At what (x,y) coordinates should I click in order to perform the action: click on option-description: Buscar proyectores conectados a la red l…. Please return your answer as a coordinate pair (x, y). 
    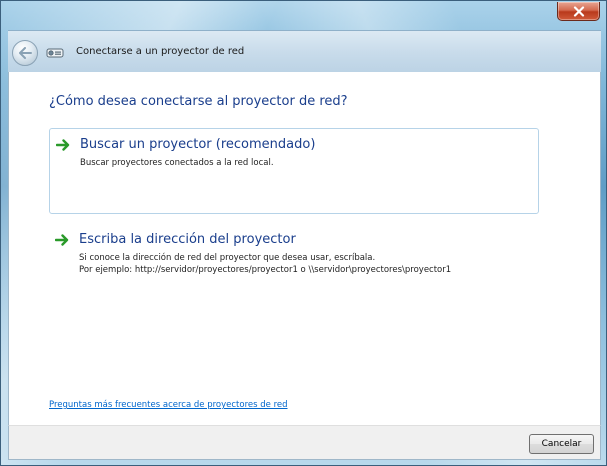
    Looking at the image, I should click on (177, 163).